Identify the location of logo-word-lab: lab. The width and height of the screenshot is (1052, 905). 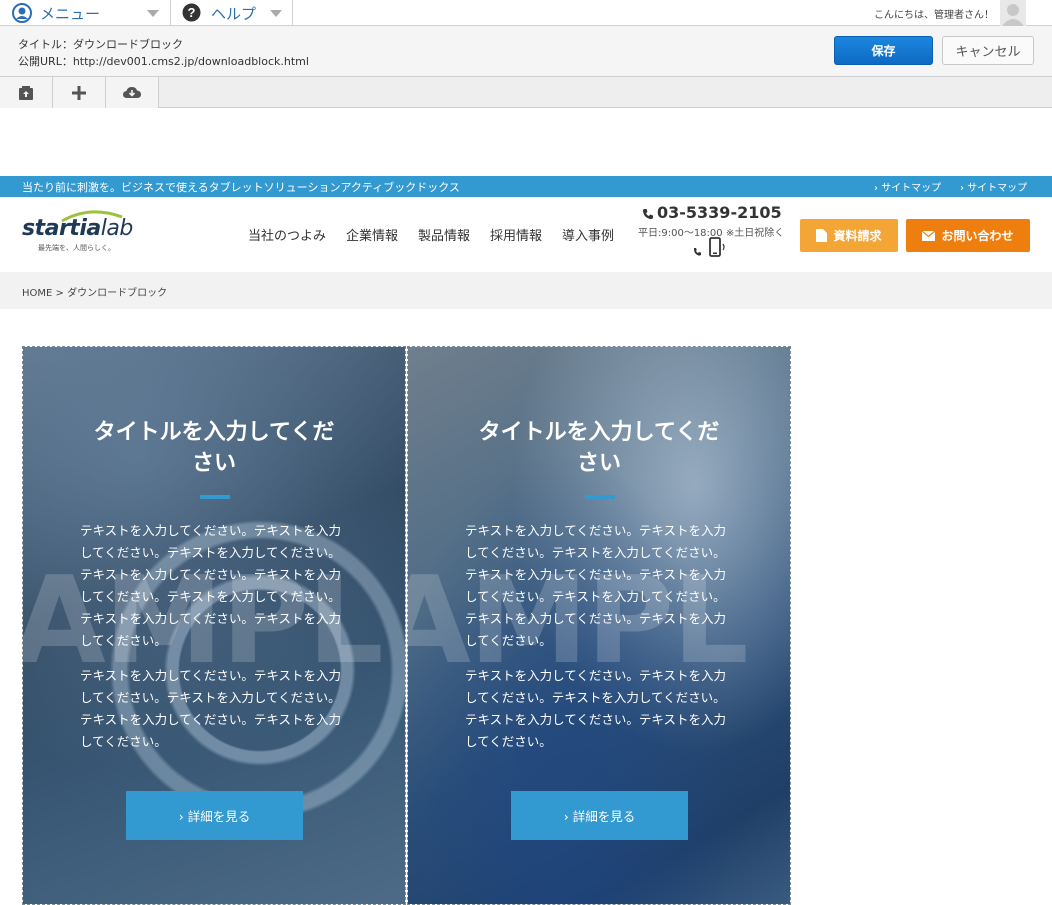
(117, 228).